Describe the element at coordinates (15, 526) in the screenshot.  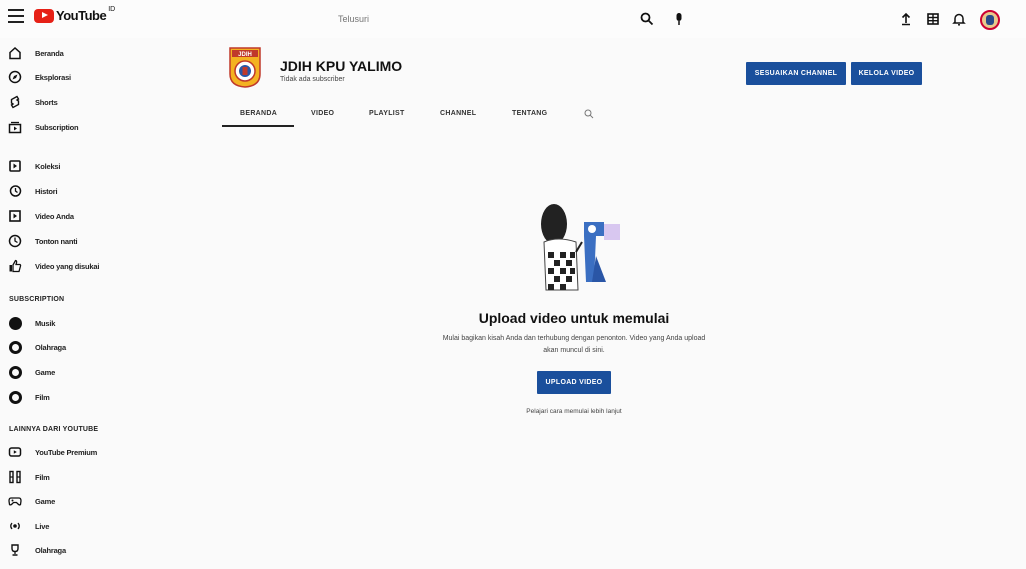
I see `live-icon` at that location.